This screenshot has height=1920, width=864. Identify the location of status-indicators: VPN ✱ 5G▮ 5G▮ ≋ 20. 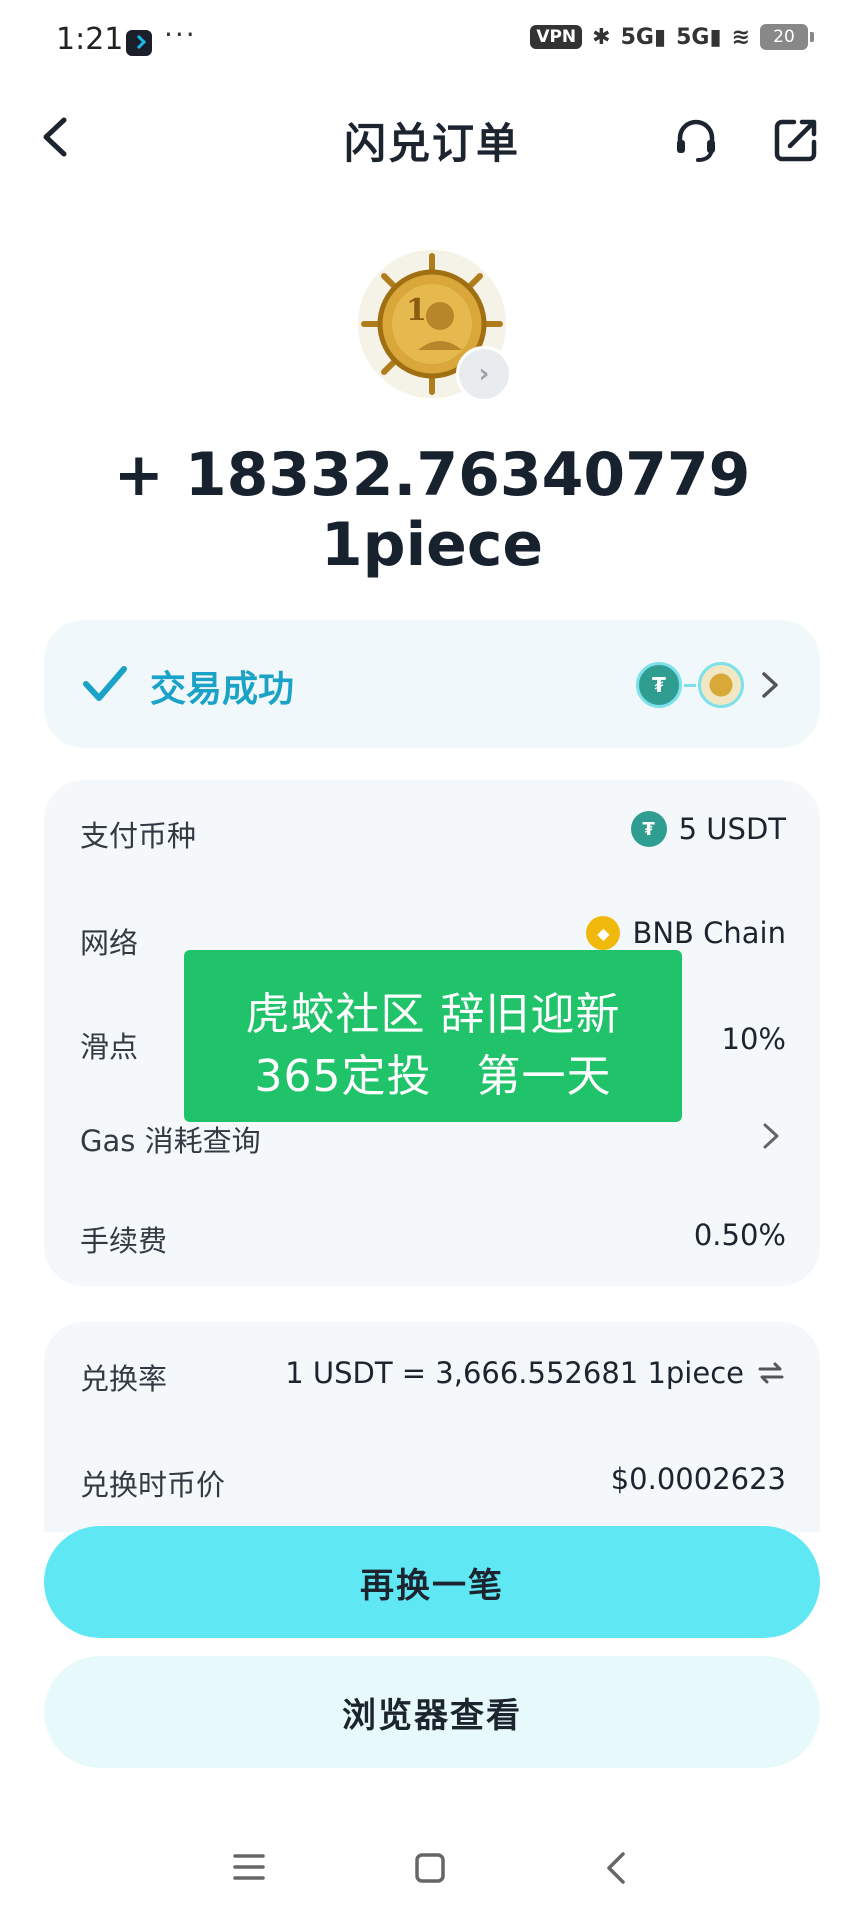
(672, 37).